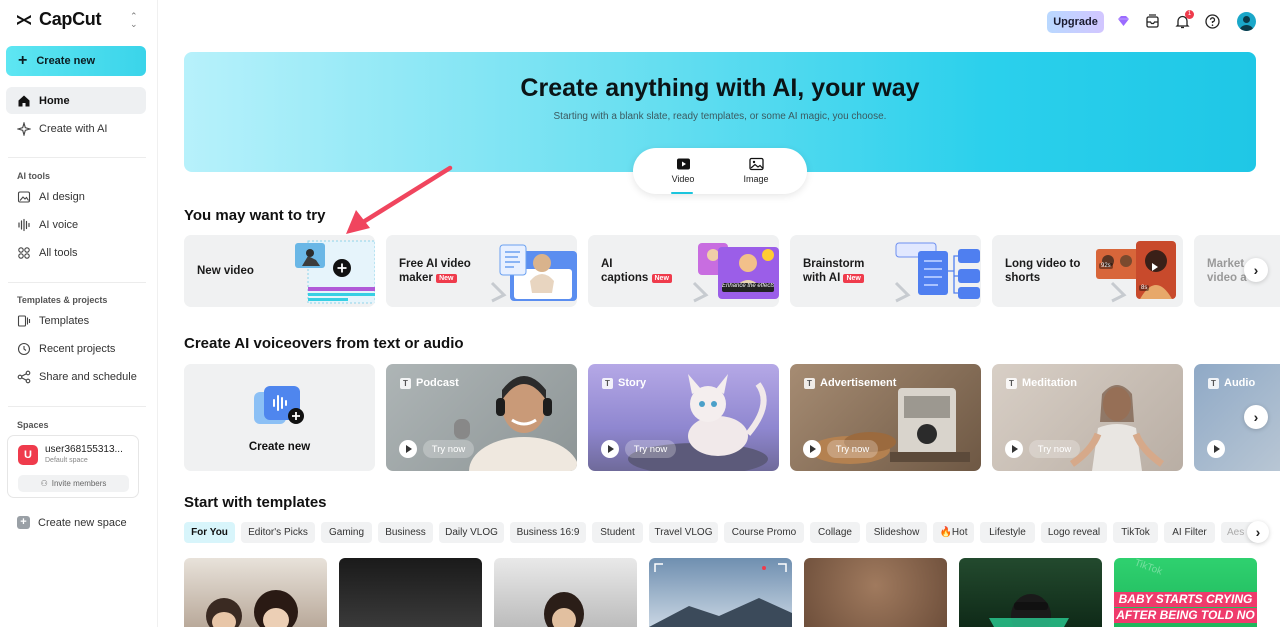 This screenshot has height=627, width=1280. I want to click on chips-scroll-right-button: ›, so click(1258, 532).